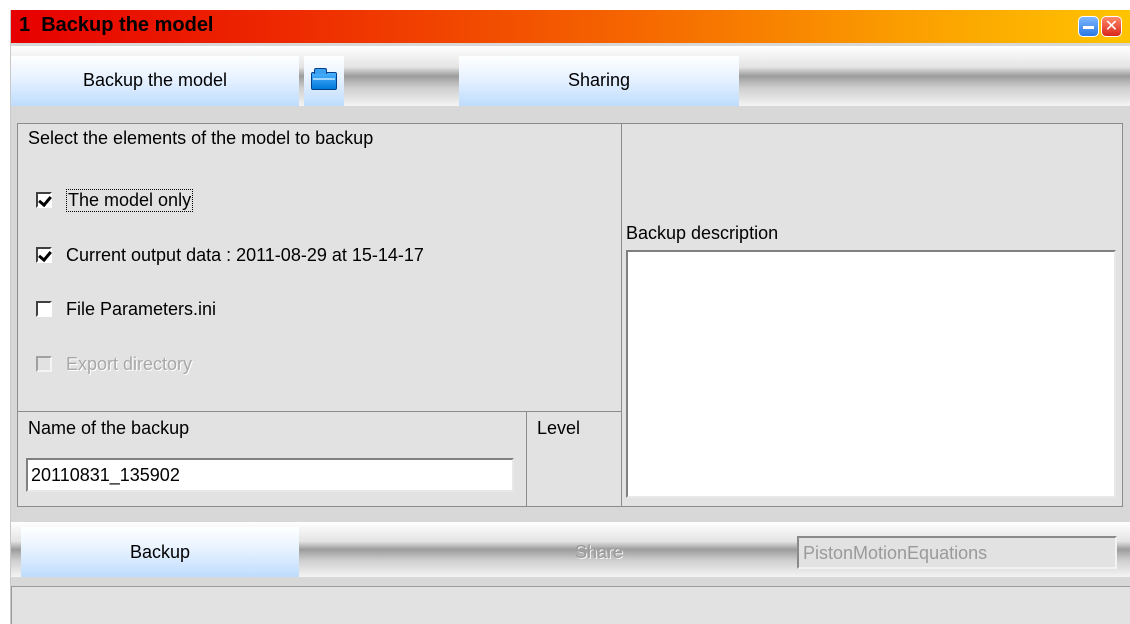  I want to click on backup-name-panel: Name of the backup, so click(272, 459).